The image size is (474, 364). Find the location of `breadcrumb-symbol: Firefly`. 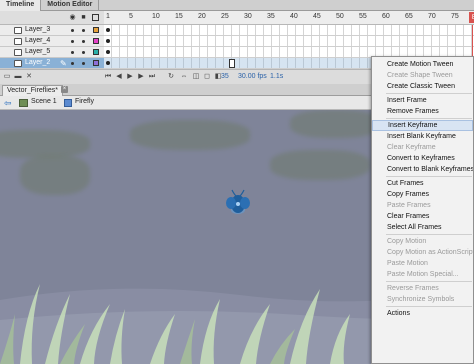

breadcrumb-symbol: Firefly is located at coordinates (84, 101).